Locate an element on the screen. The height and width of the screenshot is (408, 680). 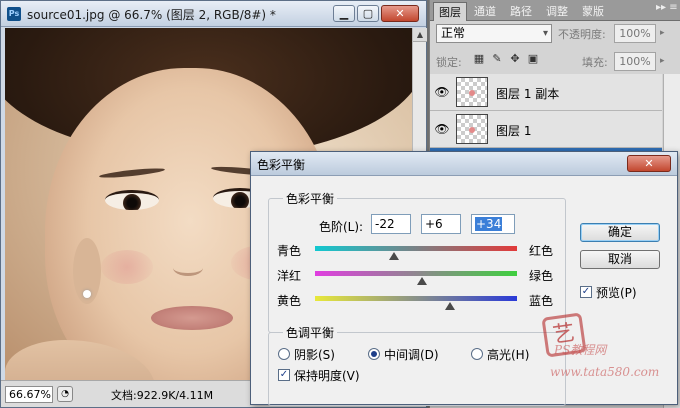
level-yellow-blue-input: +34 is located at coordinates (493, 224).